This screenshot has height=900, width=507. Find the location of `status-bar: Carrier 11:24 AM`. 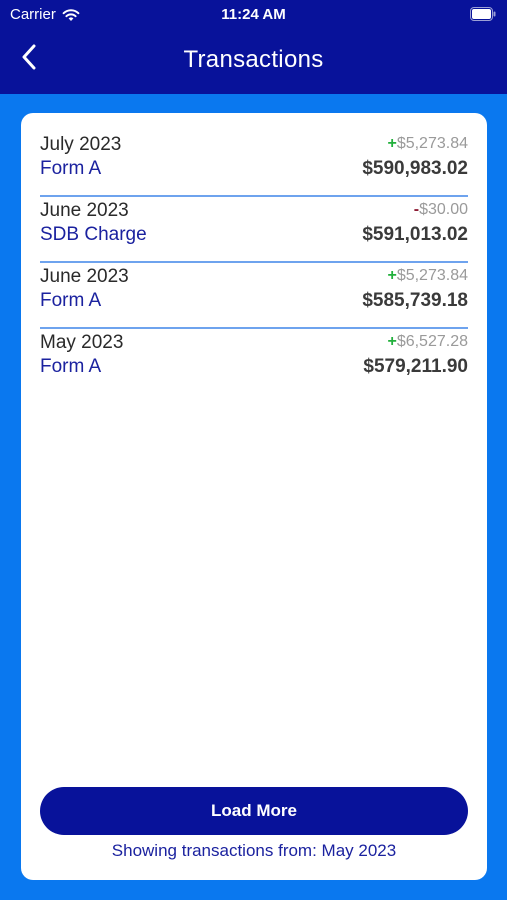

status-bar: Carrier 11:24 AM is located at coordinates (253, 14).